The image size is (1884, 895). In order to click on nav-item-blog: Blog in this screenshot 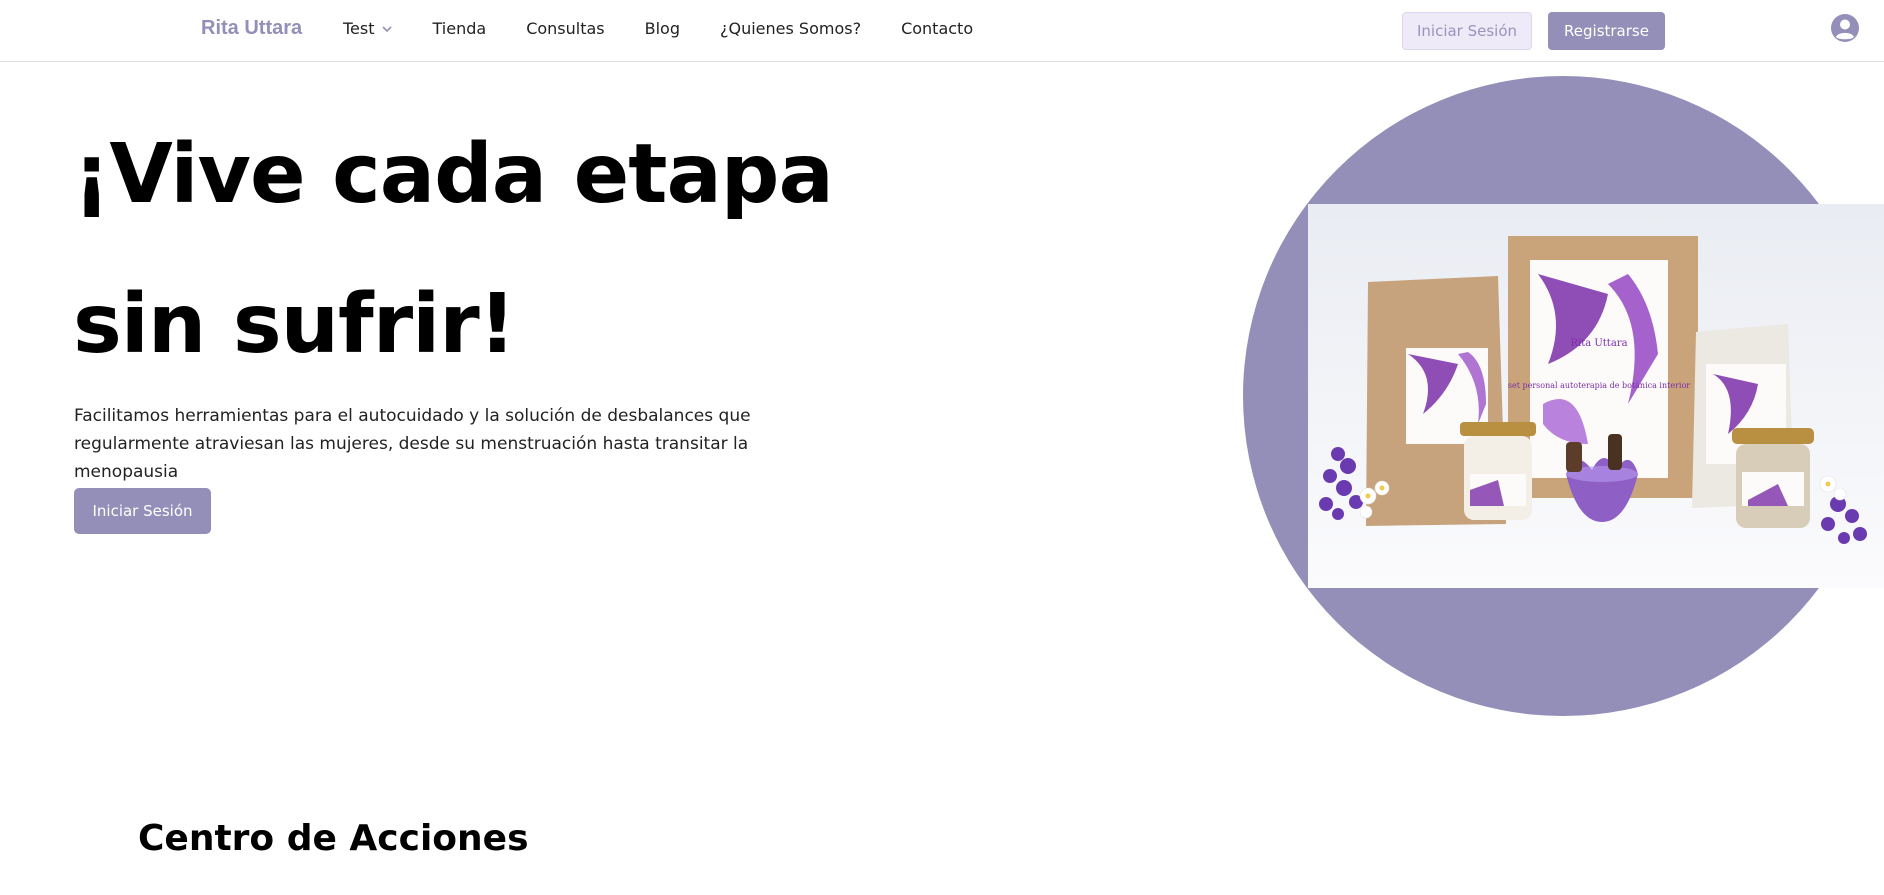, I will do `click(662, 28)`.